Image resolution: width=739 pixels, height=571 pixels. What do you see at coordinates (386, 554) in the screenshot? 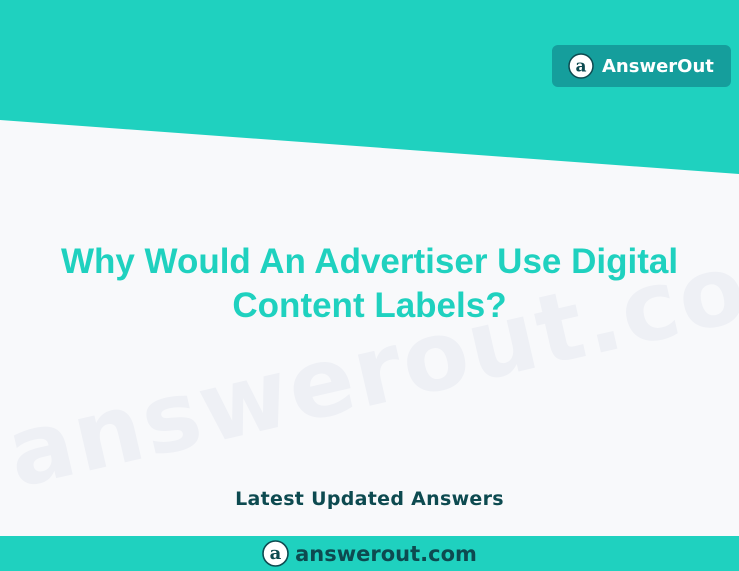
I see `footer-domain-link: answerout.com` at bounding box center [386, 554].